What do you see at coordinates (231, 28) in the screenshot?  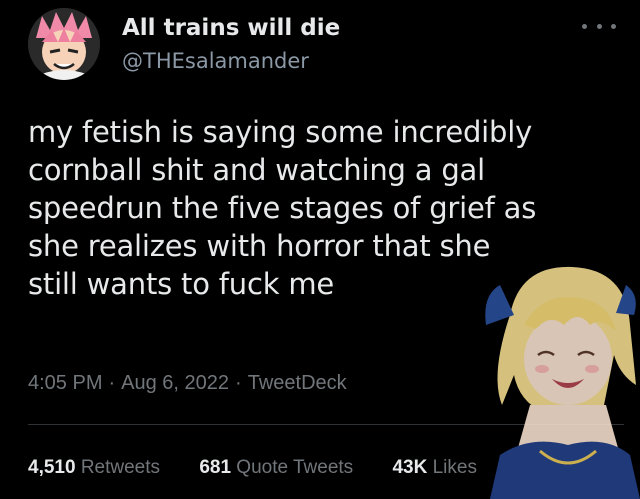 I see `display-name: All trains will die` at bounding box center [231, 28].